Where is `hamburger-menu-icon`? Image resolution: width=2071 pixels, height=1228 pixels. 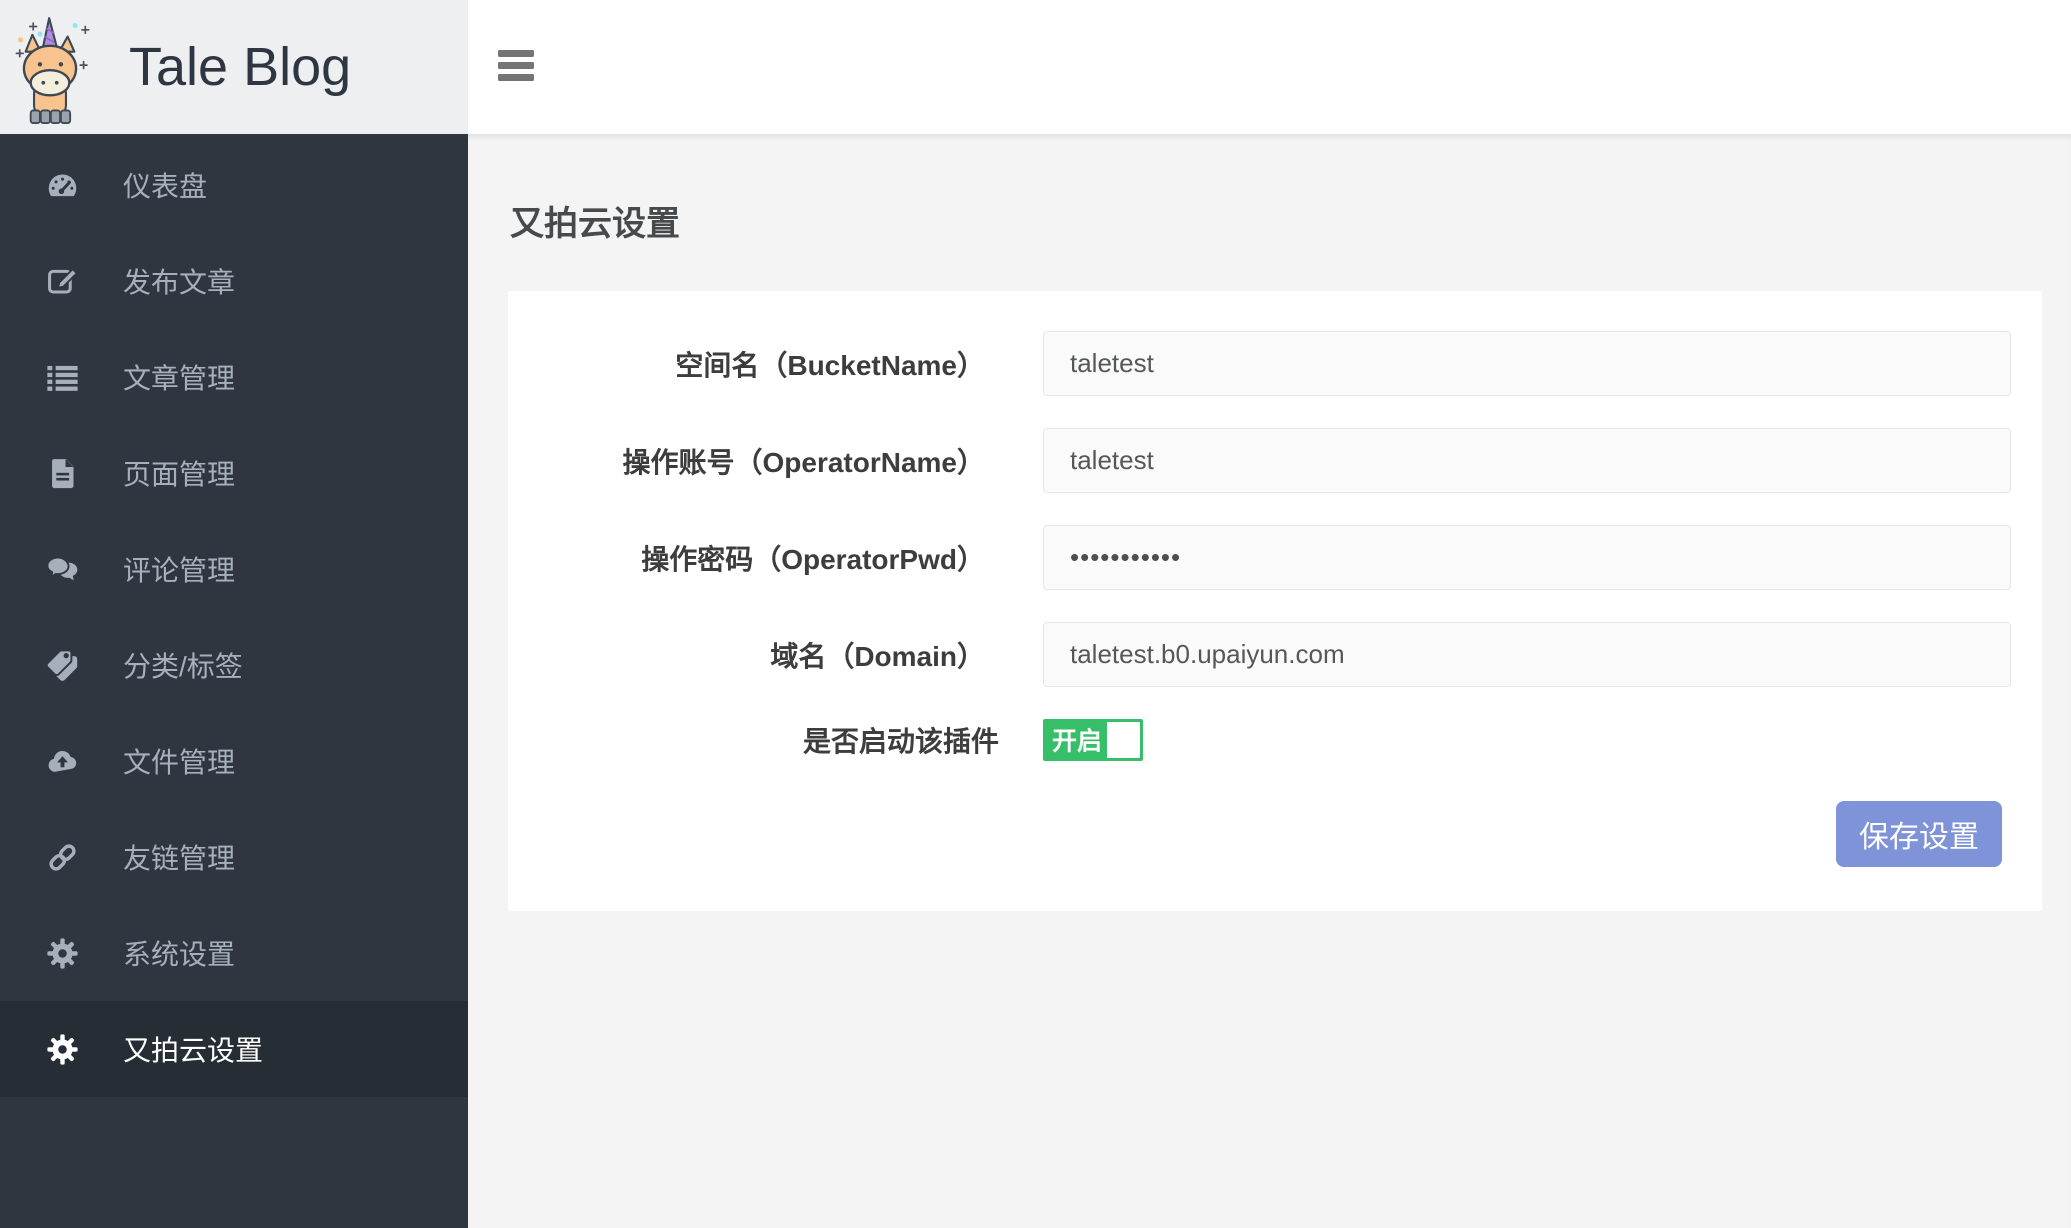 hamburger-menu-icon is located at coordinates (516, 65).